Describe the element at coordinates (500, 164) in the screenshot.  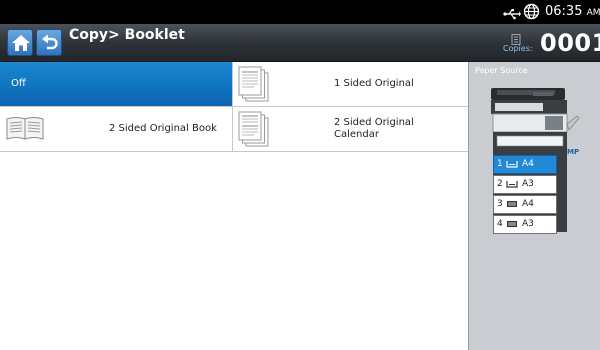
I see `tray-1-number: 1` at that location.